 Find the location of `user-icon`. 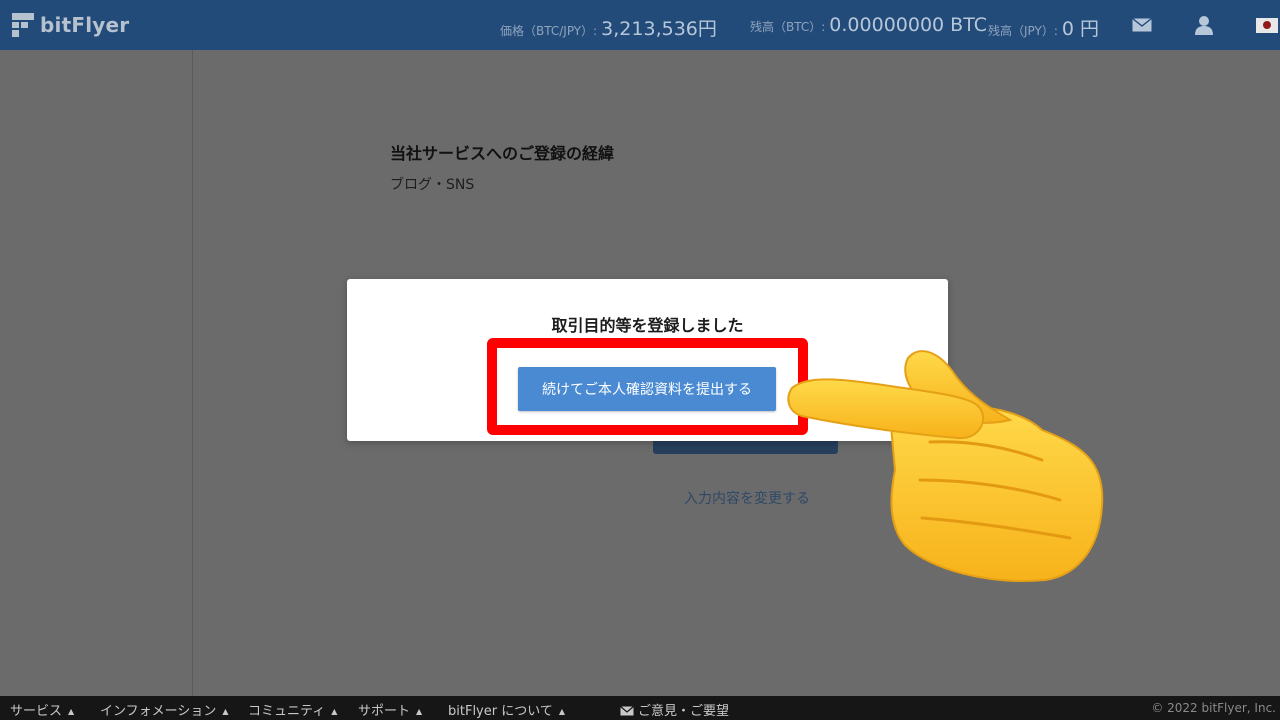

user-icon is located at coordinates (1204, 25).